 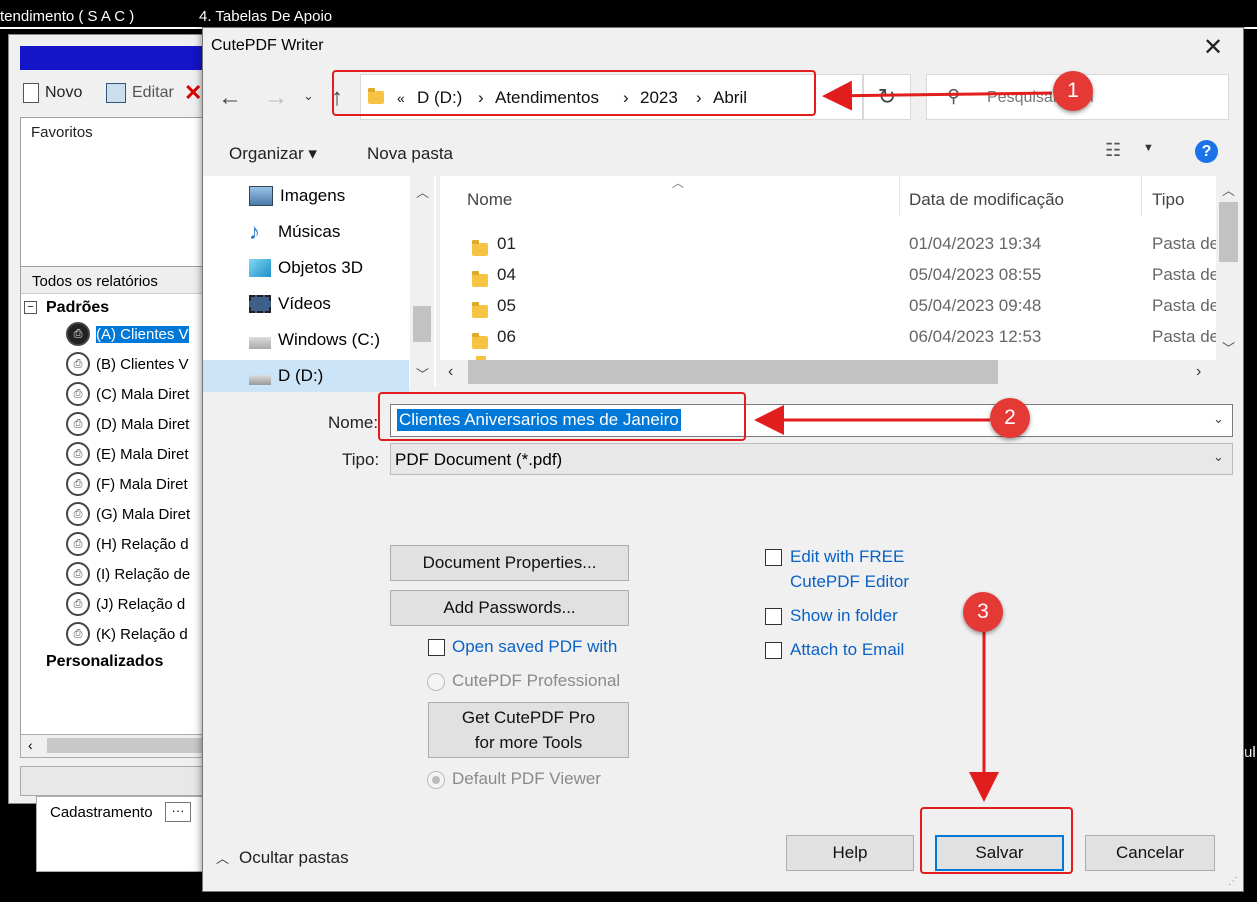 What do you see at coordinates (937, 95) in the screenshot?
I see `arrow-to-address` at bounding box center [937, 95].